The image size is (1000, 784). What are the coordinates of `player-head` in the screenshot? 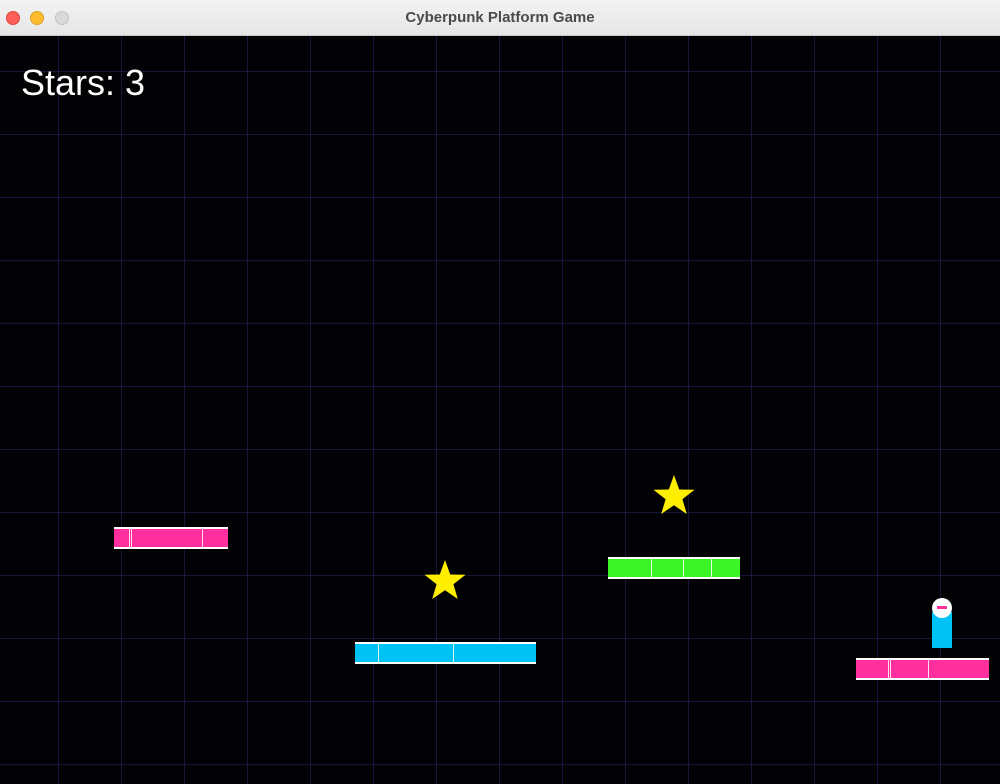 It's located at (942, 608).